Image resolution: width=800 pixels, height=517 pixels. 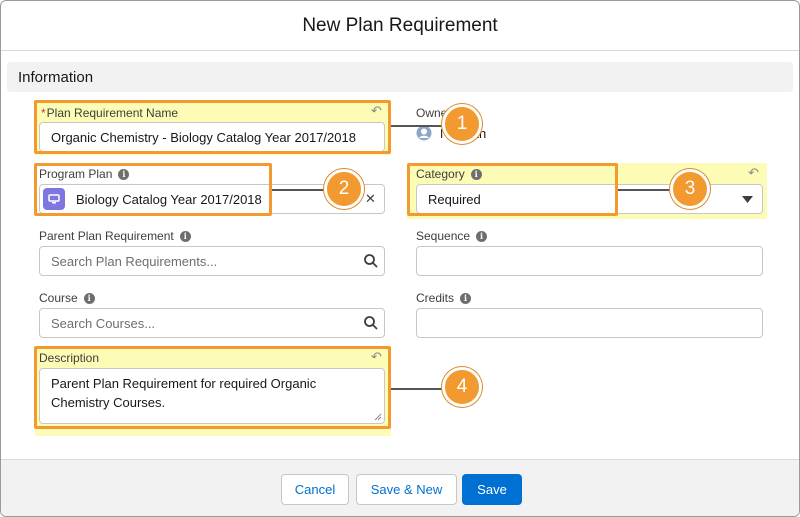 I want to click on modal-header: New Plan Requirement, so click(x=400, y=26).